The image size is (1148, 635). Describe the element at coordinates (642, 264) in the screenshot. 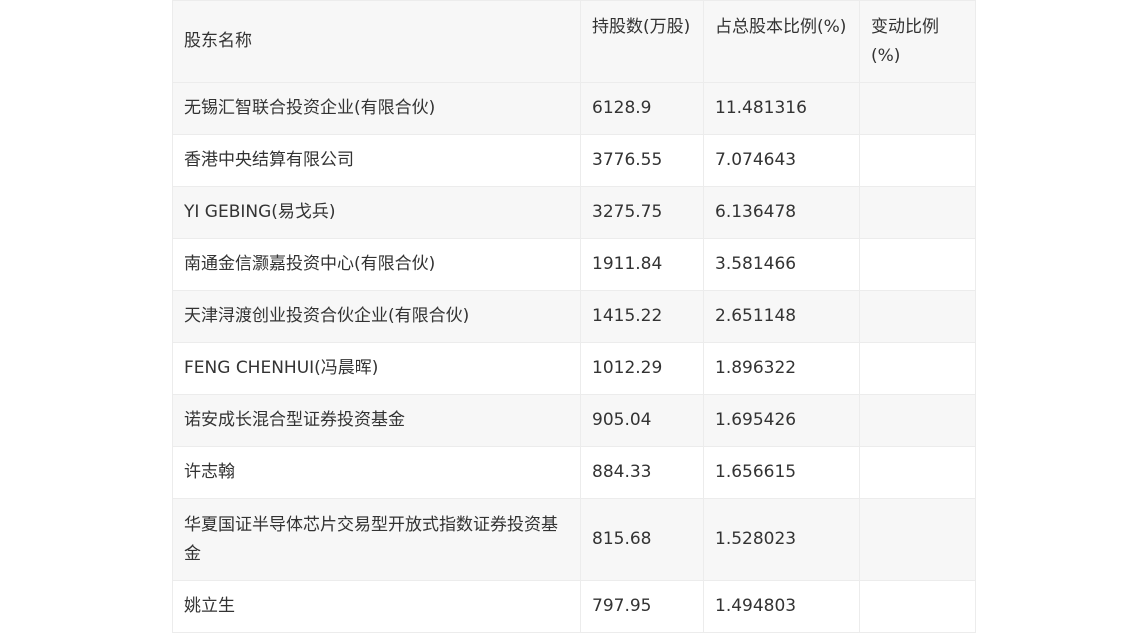

I see `cell-shares: 1911.84` at that location.